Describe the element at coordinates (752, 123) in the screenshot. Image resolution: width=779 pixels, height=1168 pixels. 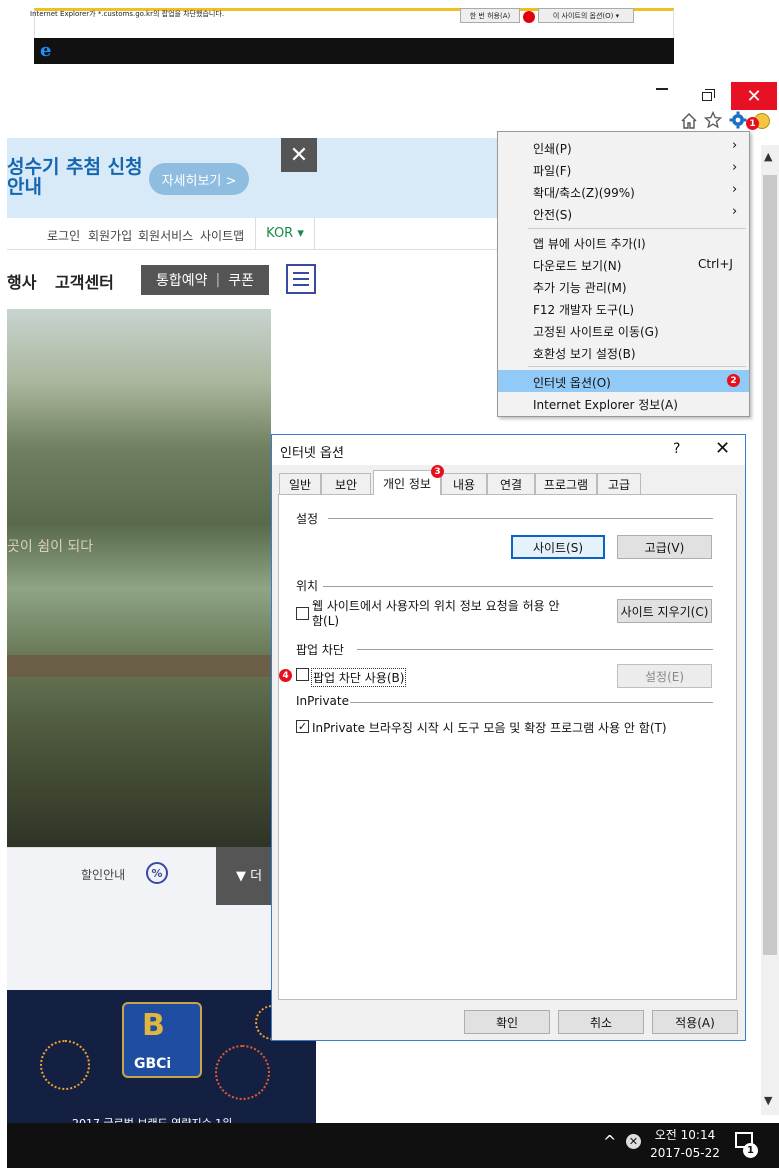
I see `step-badge-1: 1` at that location.